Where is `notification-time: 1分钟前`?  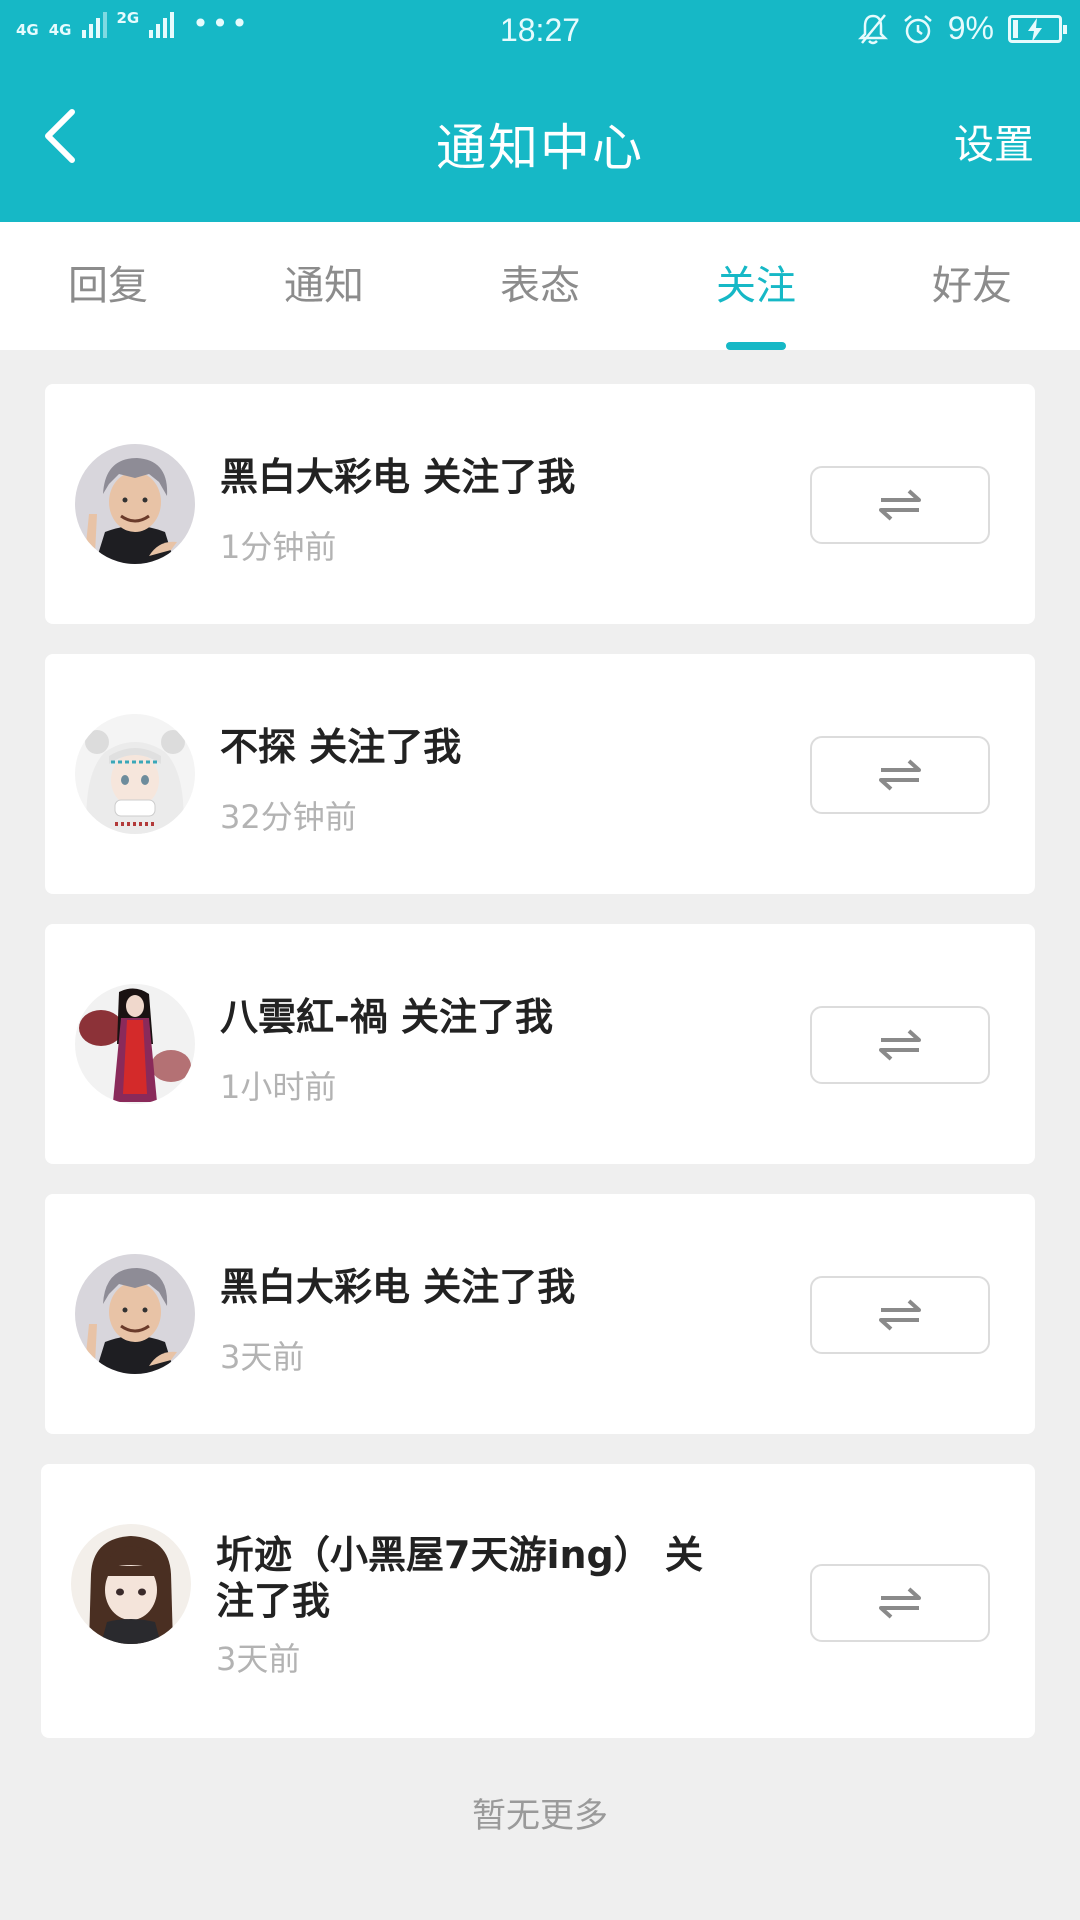
notification-time: 1分钟前 is located at coordinates (278, 547).